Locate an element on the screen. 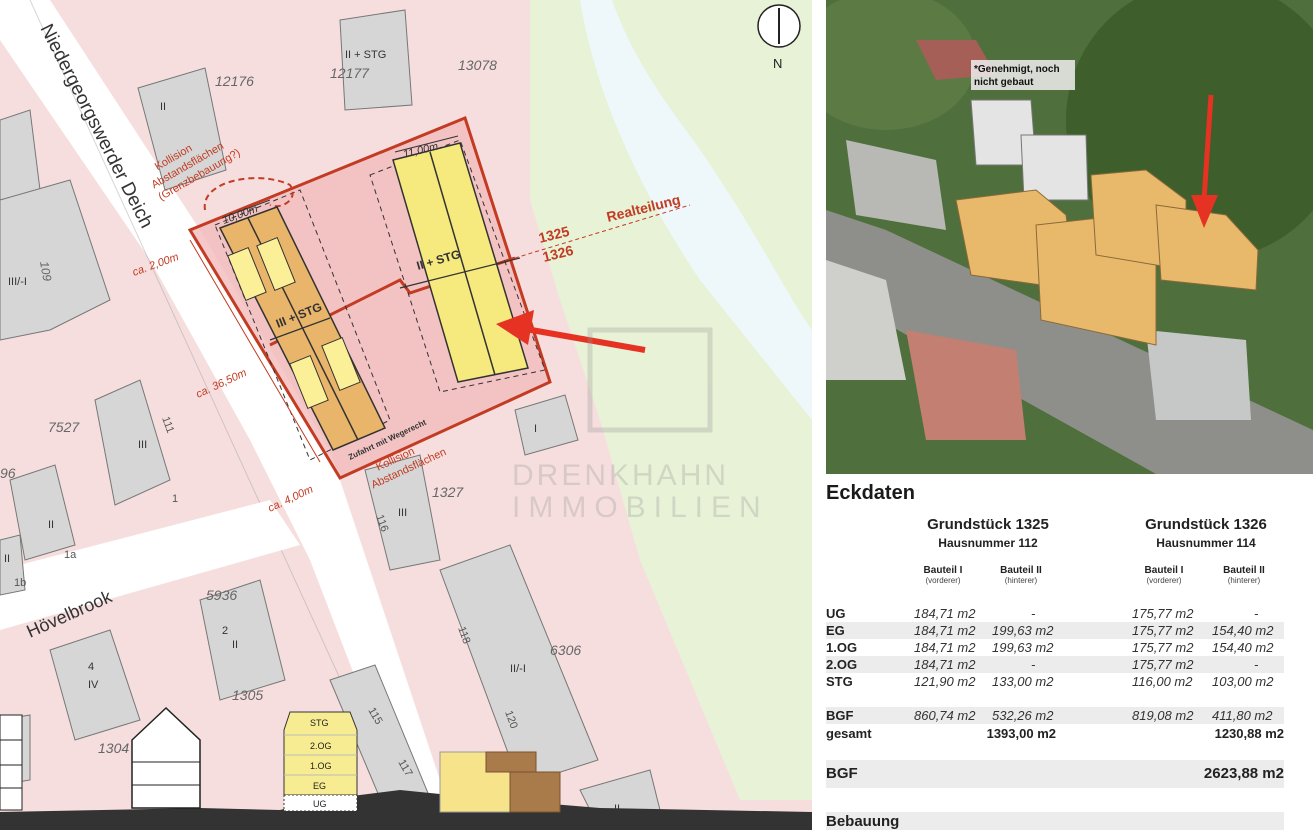 This screenshot has width=1313, height=830. house-number: 1b is located at coordinates (20, 583).